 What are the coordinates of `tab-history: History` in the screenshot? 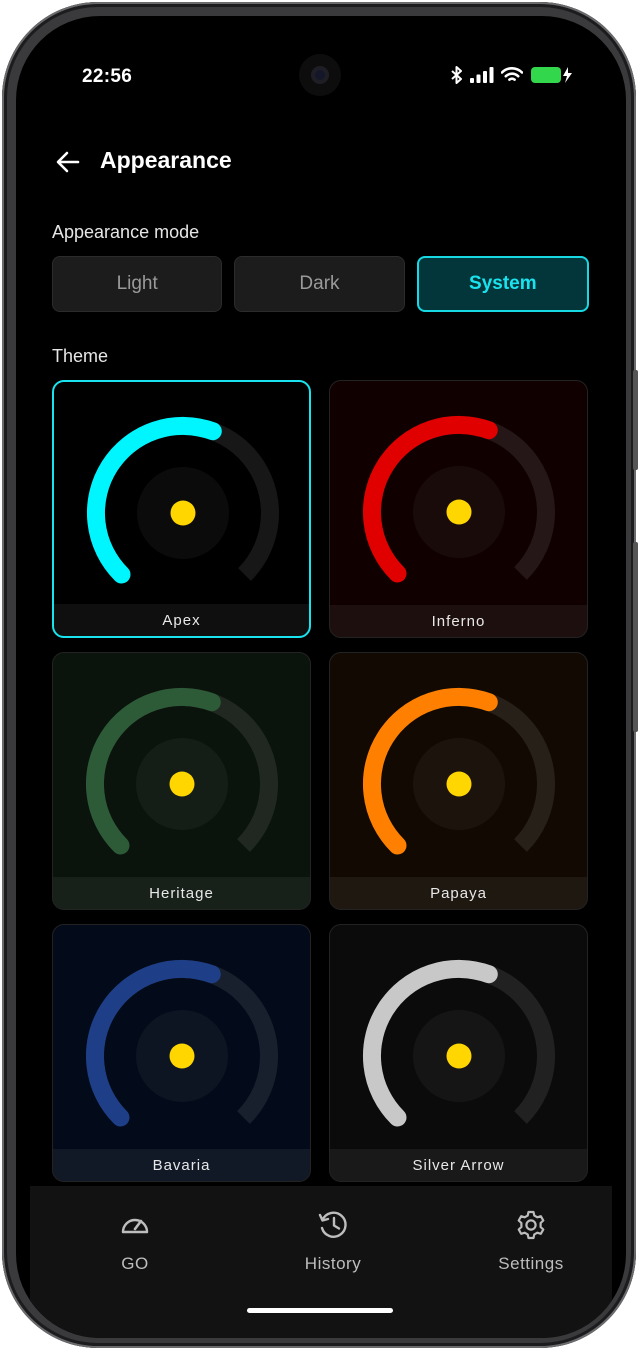 It's located at (333, 1241).